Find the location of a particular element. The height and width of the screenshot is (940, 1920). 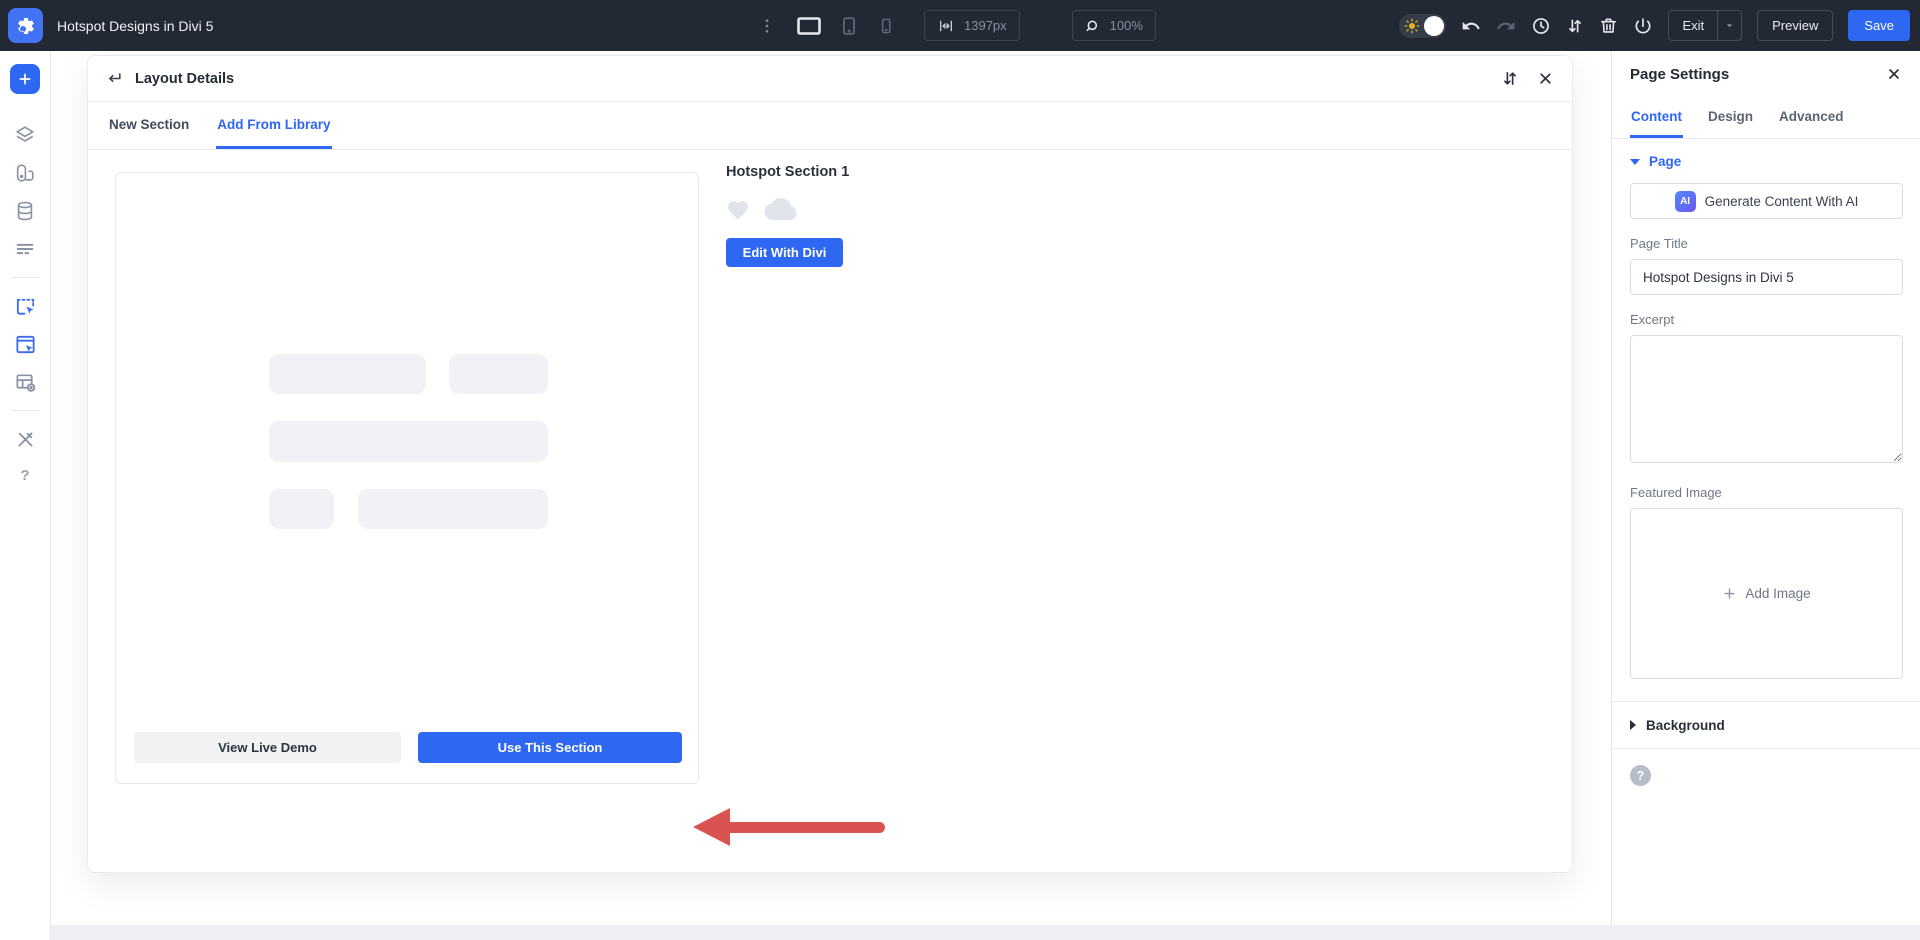

view-live-demo-button: View Live Demo is located at coordinates (267, 747).